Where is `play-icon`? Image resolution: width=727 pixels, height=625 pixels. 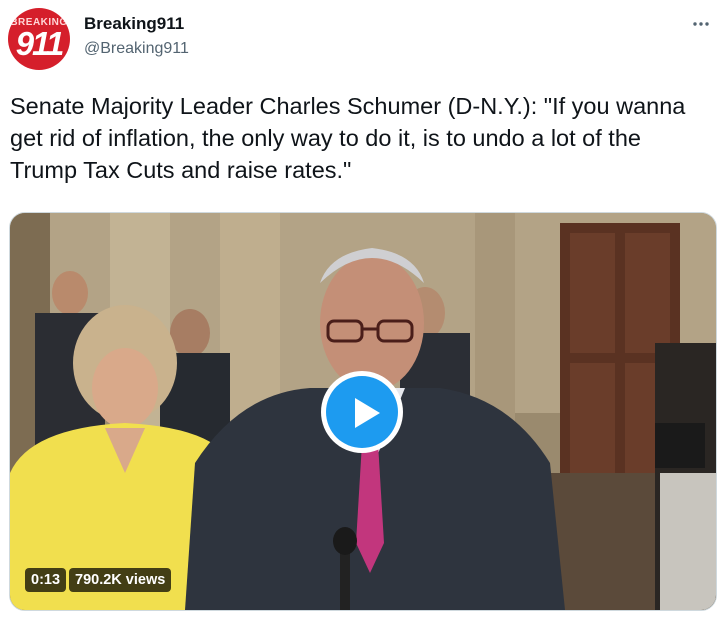 play-icon is located at coordinates (367, 413).